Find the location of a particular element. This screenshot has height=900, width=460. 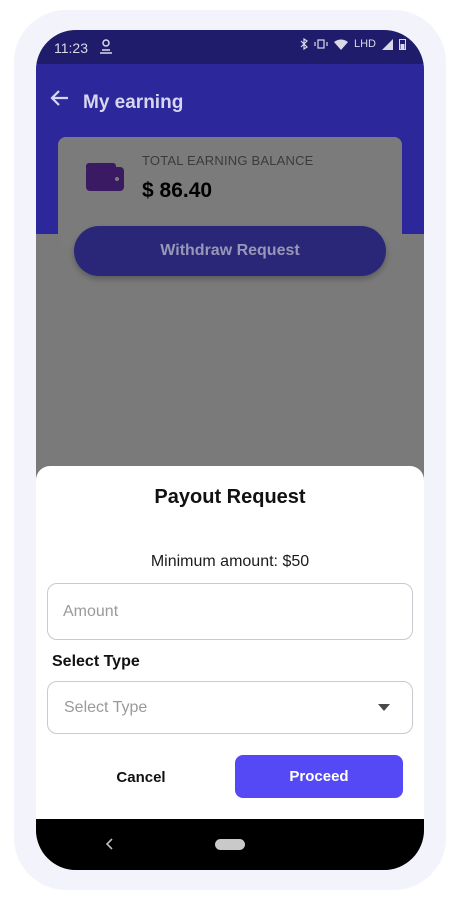

battery-icon is located at coordinates (402, 44).